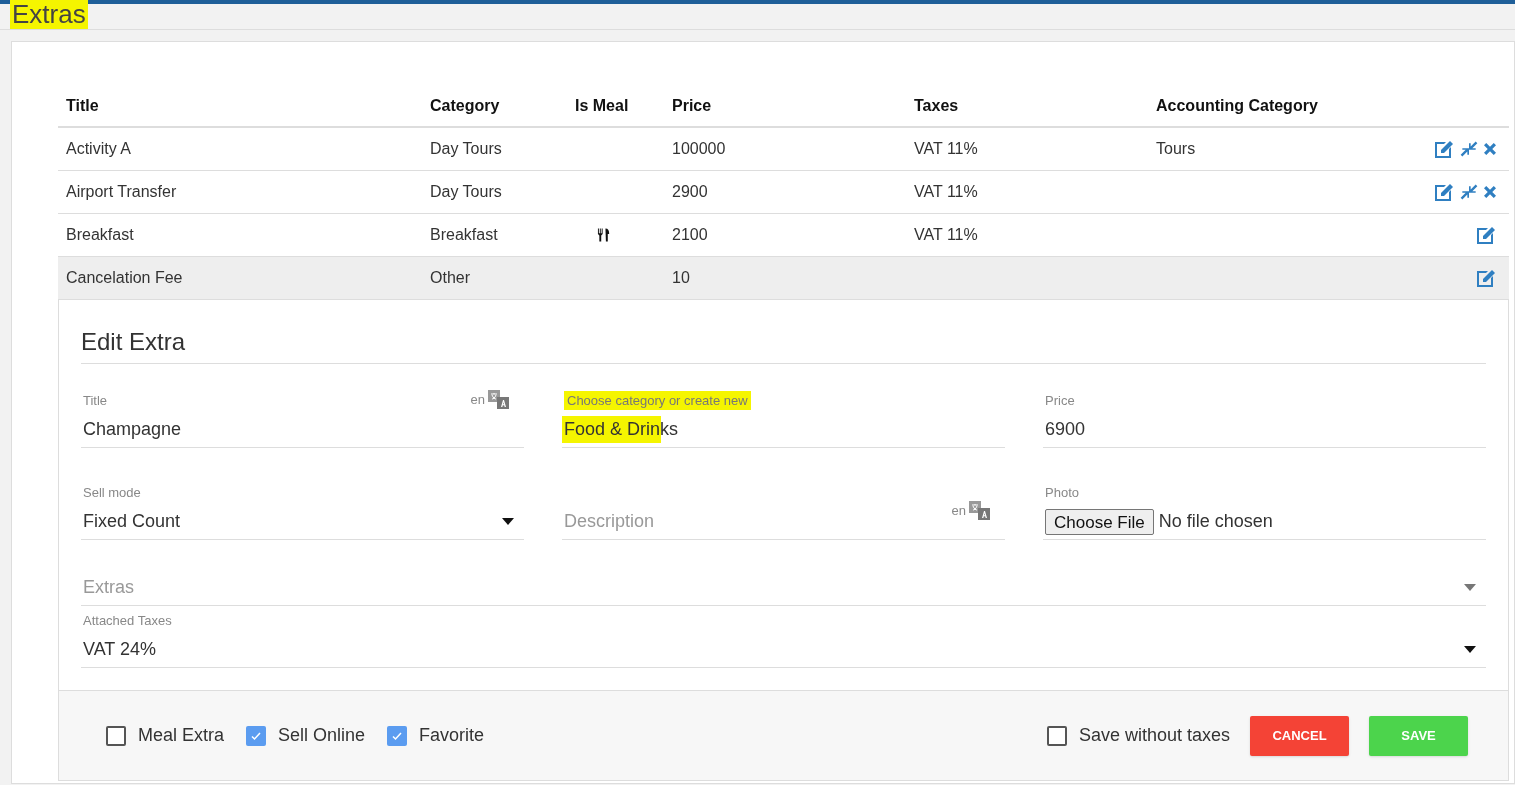 This screenshot has height=785, width=1515. What do you see at coordinates (124, 278) in the screenshot?
I see `table-cell-text: Cancelation Fee` at bounding box center [124, 278].